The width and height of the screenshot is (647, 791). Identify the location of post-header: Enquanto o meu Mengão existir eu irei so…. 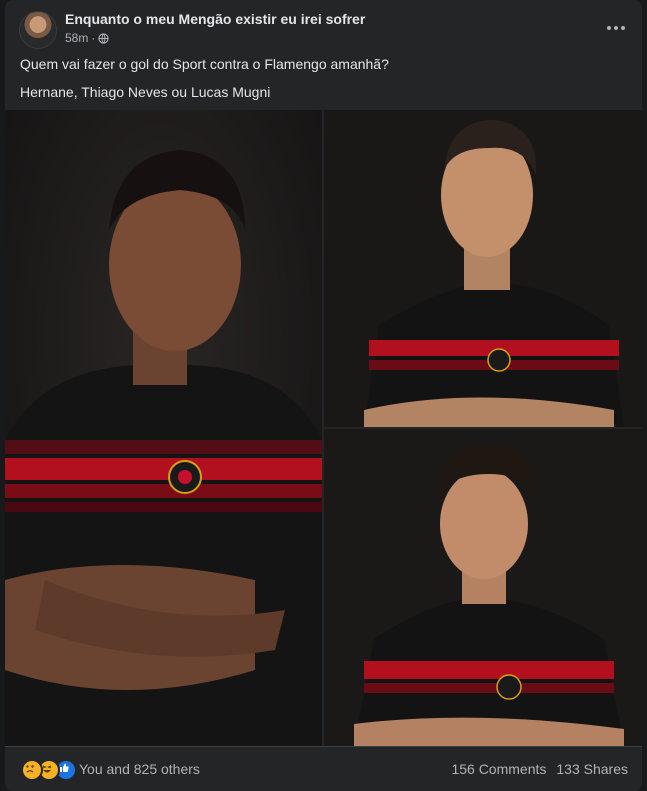
(323, 28).